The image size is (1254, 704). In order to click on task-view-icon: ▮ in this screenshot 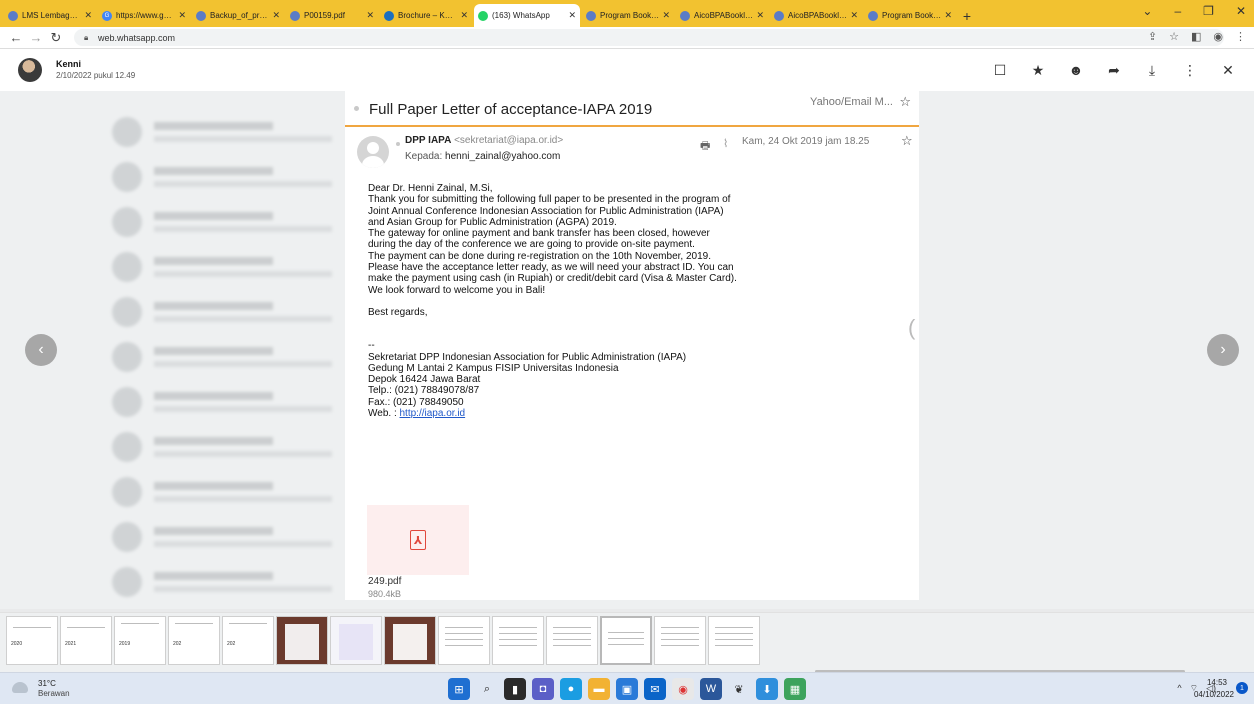, I will do `click(515, 689)`.